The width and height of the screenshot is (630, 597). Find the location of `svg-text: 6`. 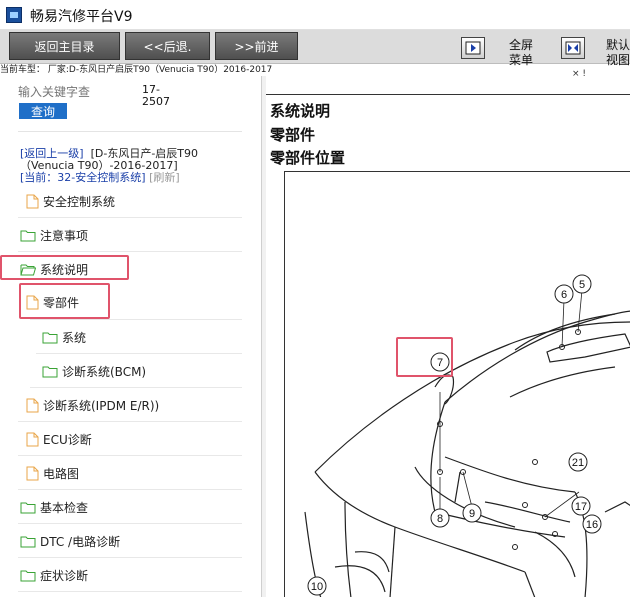

svg-text: 6 is located at coordinates (564, 295).